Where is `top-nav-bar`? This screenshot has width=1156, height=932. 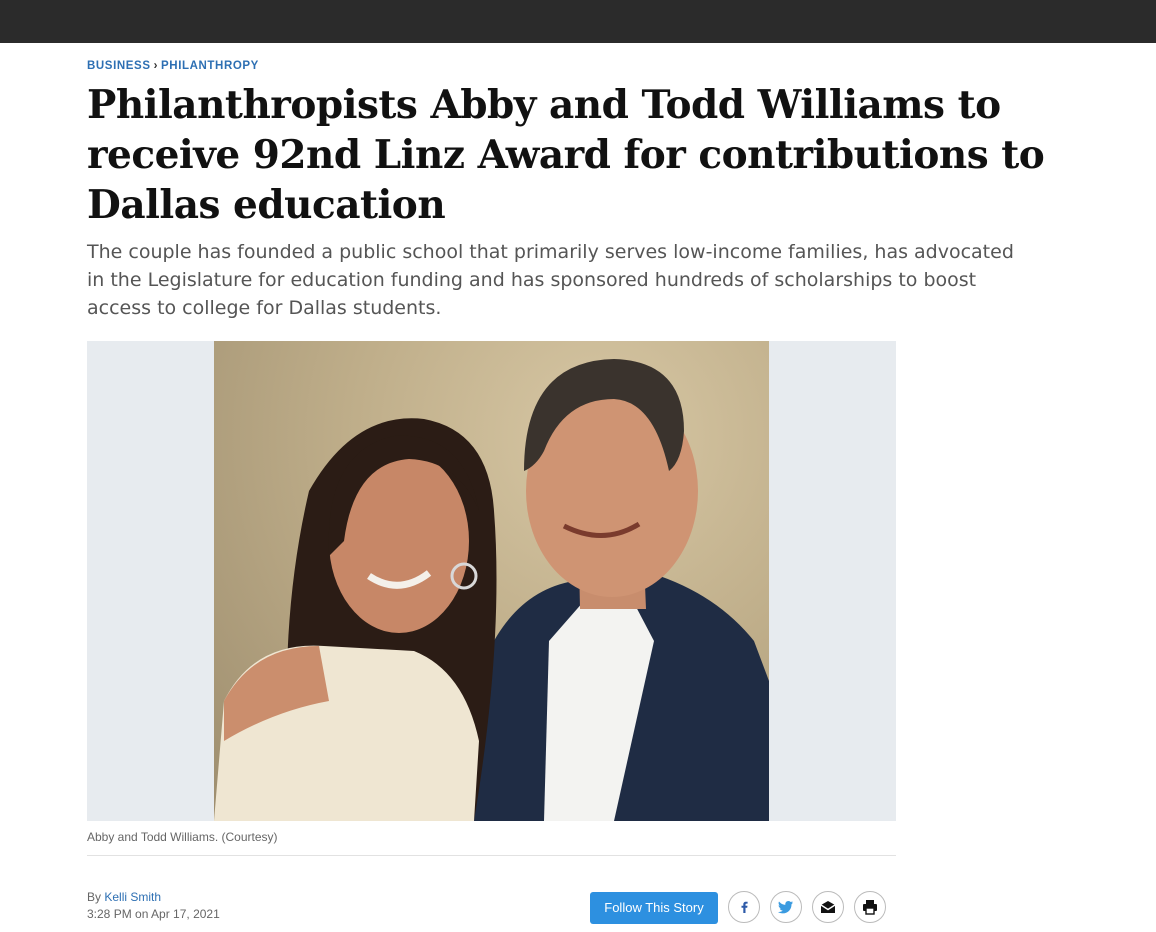
top-nav-bar is located at coordinates (578, 21).